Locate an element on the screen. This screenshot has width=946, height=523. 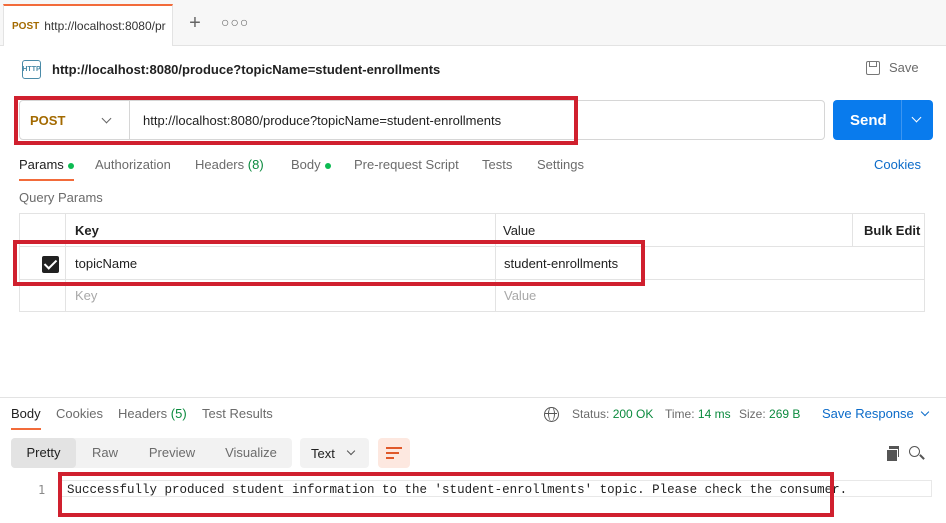
tab-settings: Settings is located at coordinates (560, 164).